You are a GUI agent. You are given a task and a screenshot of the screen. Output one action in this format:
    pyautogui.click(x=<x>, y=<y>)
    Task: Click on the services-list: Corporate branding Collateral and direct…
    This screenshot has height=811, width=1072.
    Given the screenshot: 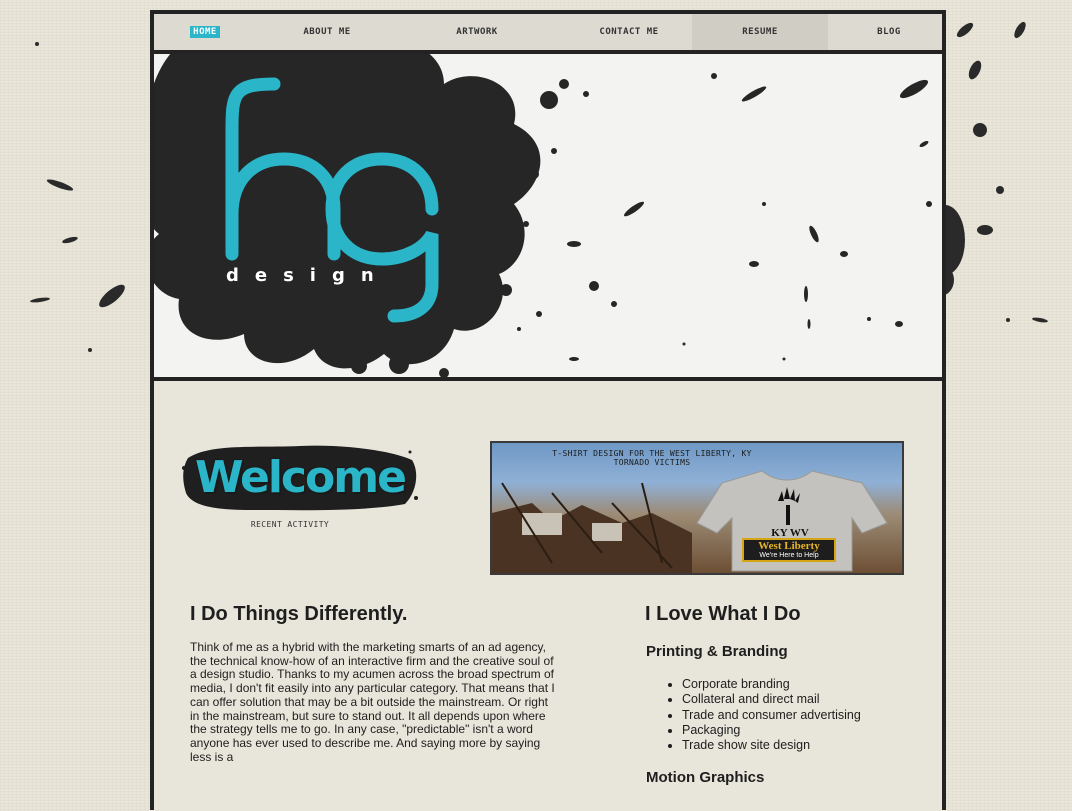 What is the action you would take?
    pyautogui.click(x=762, y=715)
    